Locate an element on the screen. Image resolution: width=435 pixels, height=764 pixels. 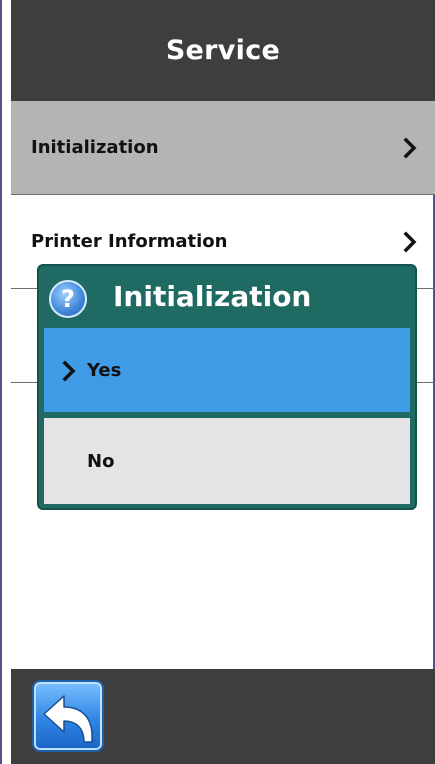
option-no: No is located at coordinates (227, 461).